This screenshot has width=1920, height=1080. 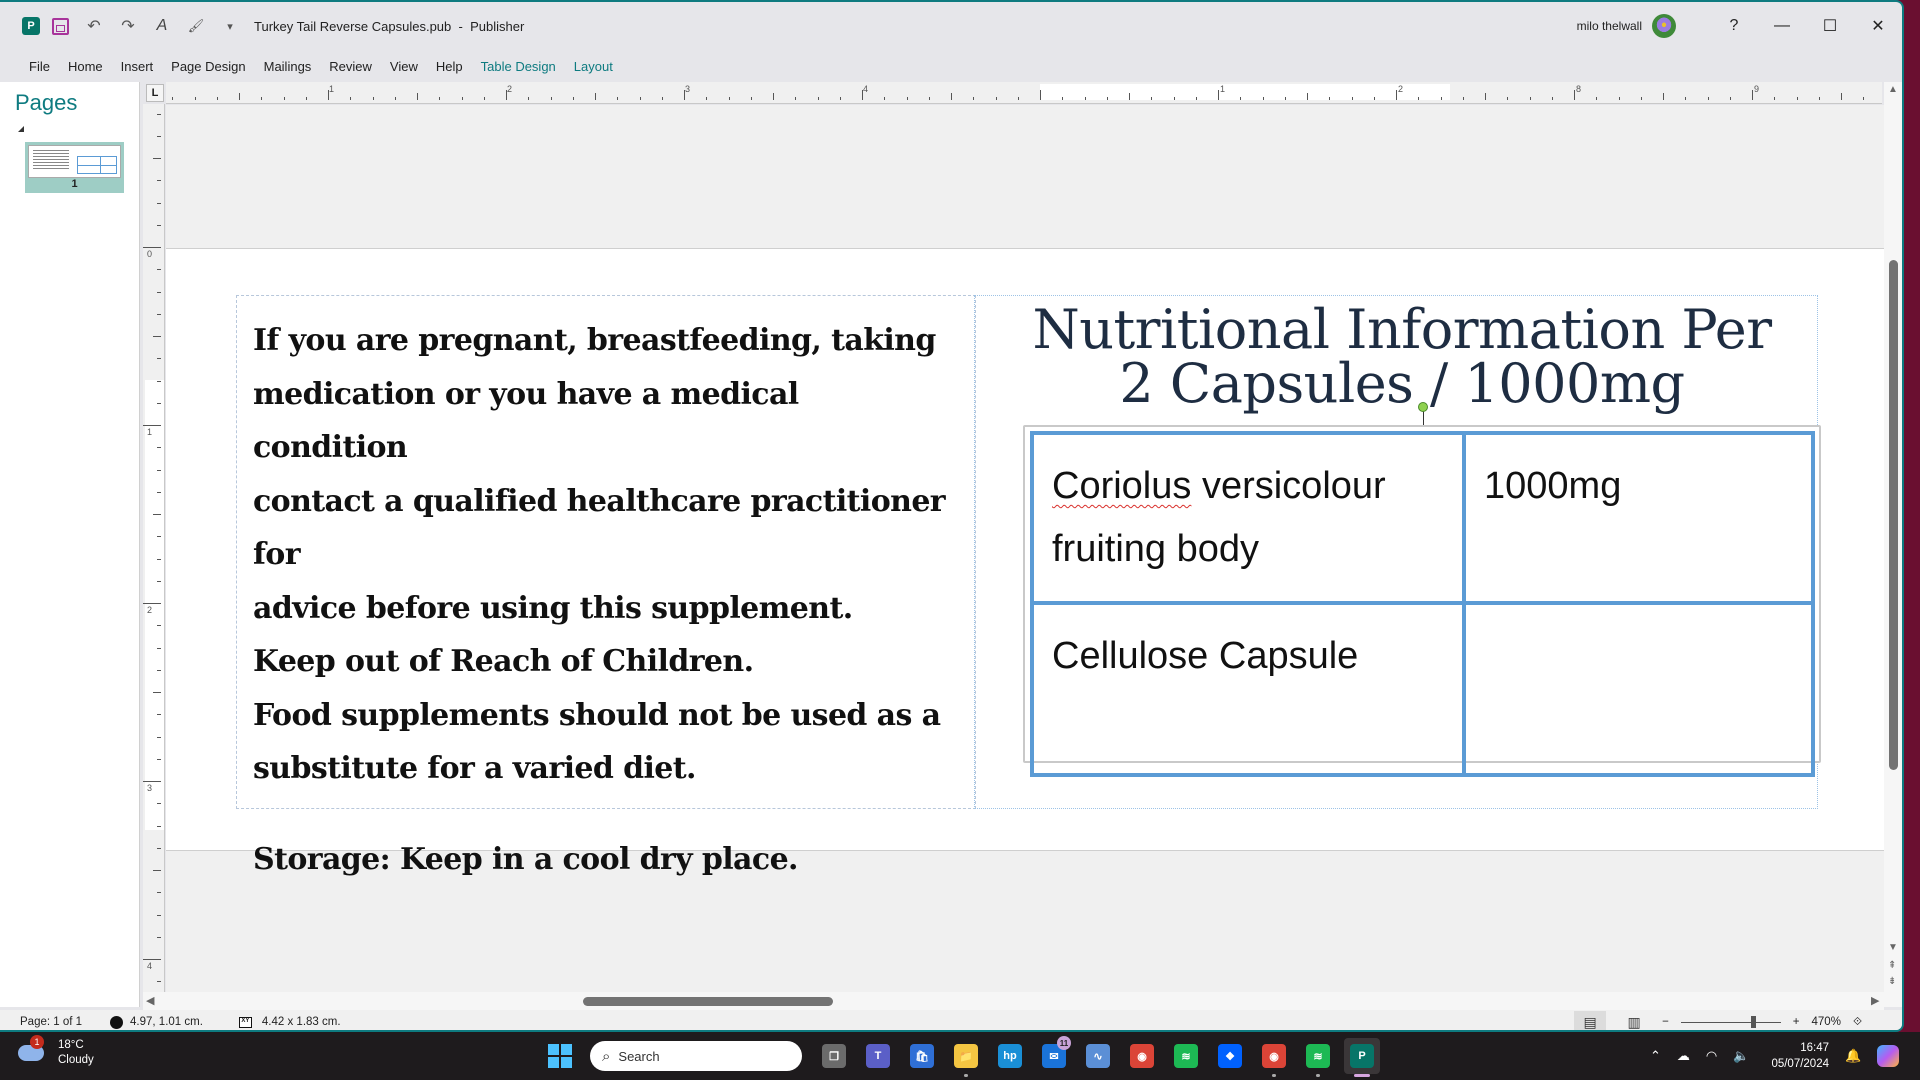 What do you see at coordinates (85, 66) in the screenshot?
I see `tab-home: Home` at bounding box center [85, 66].